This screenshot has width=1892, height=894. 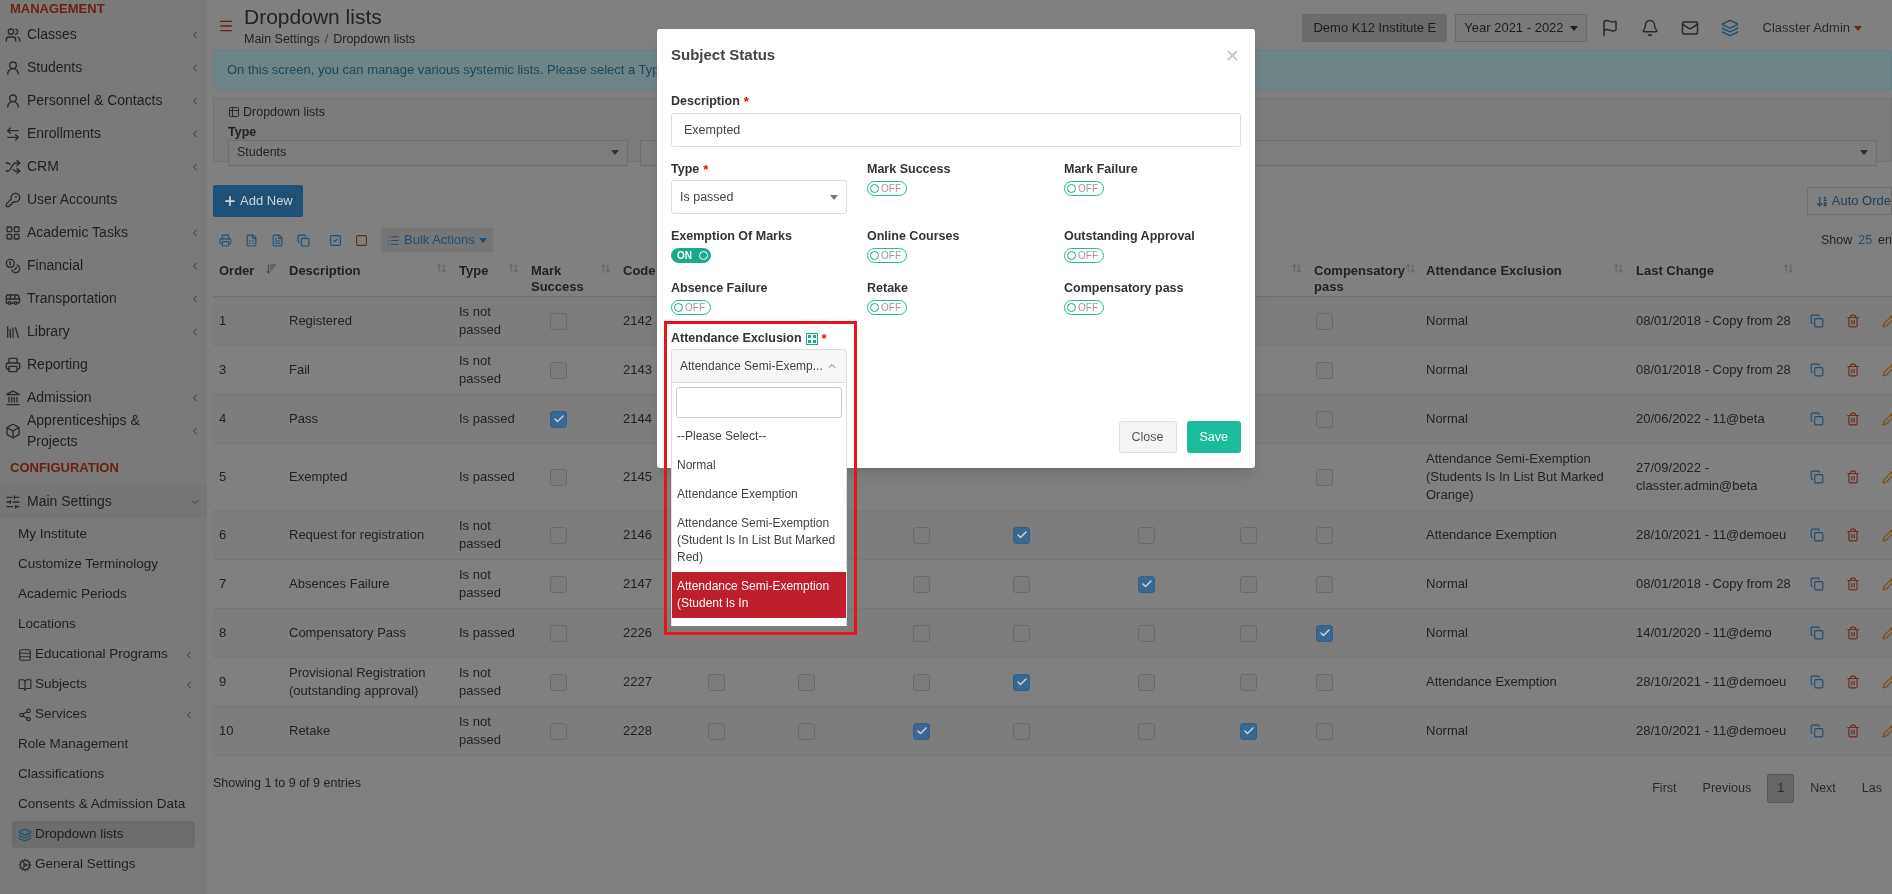 I want to click on sidebar-subitem: Locations, so click(x=103, y=624).